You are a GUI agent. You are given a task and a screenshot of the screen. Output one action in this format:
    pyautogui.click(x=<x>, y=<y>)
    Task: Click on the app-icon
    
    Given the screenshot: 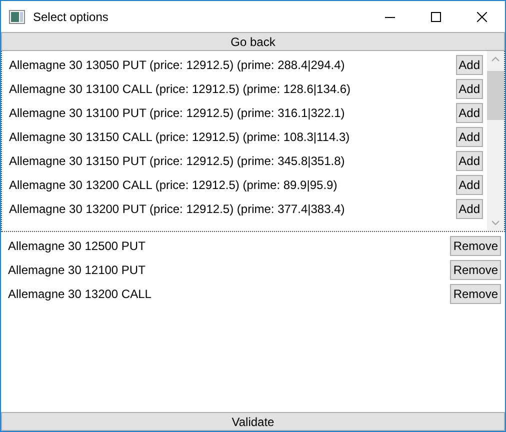 What is the action you would take?
    pyautogui.click(x=17, y=17)
    